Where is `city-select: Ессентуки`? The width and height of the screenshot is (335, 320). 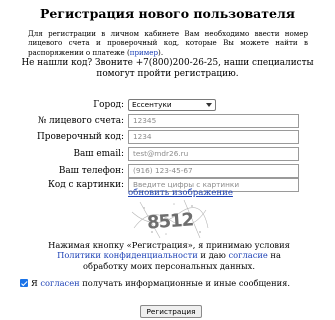 city-select: Ессентуки is located at coordinates (172, 105).